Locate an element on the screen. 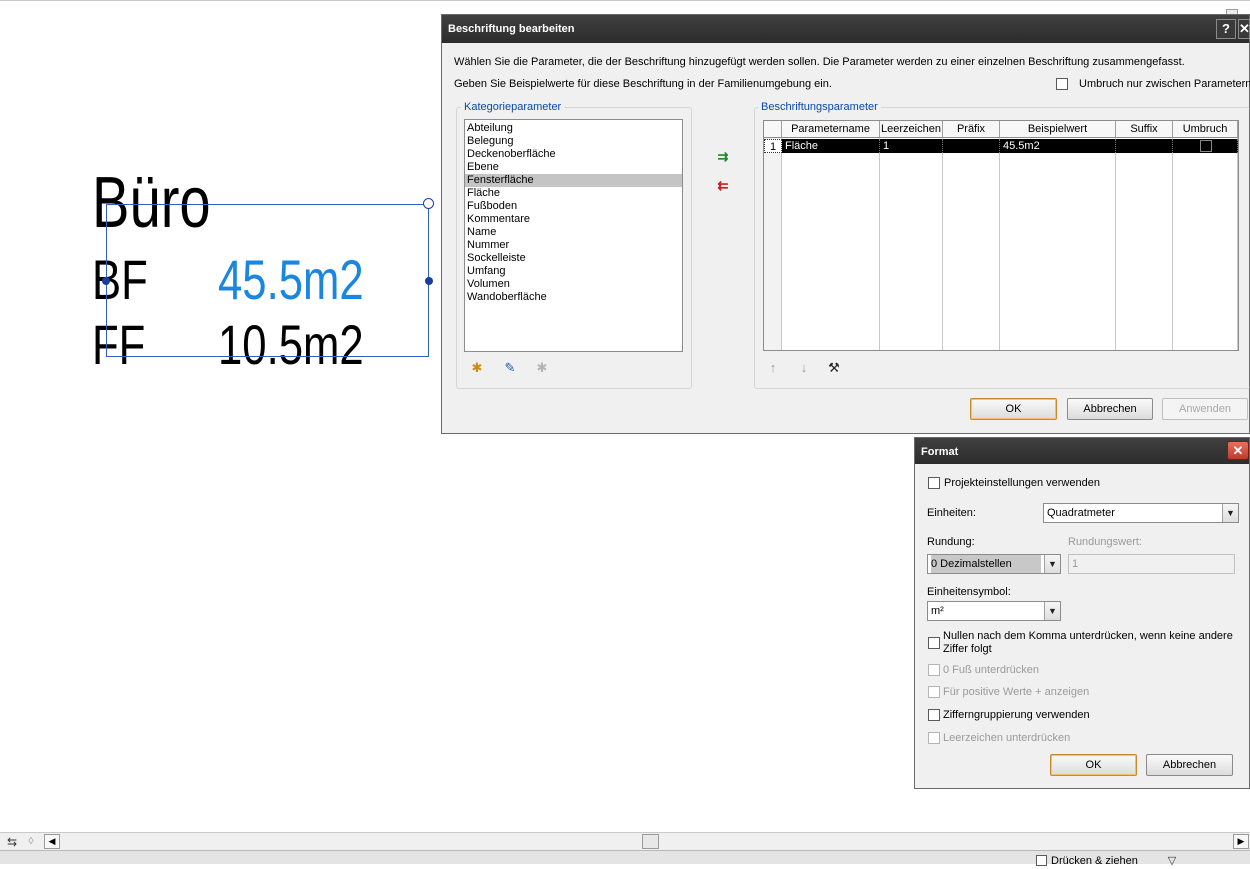  scroll-thumb is located at coordinates (650, 841).